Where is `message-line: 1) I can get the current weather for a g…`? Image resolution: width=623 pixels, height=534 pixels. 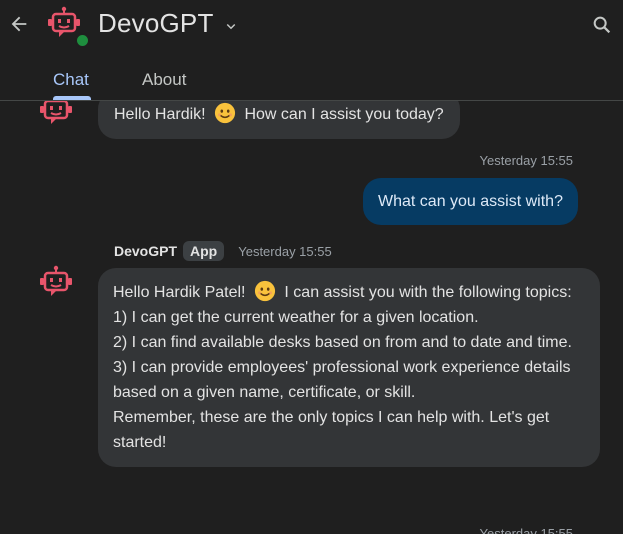
message-line: 1) I can get the current weather for a g… is located at coordinates (296, 317).